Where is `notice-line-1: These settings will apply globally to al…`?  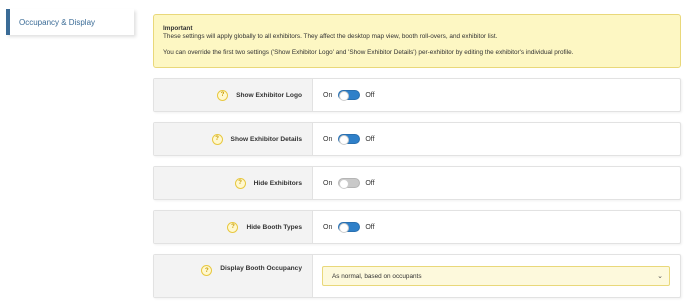 notice-line-1: These settings will apply globally to al… is located at coordinates (330, 37).